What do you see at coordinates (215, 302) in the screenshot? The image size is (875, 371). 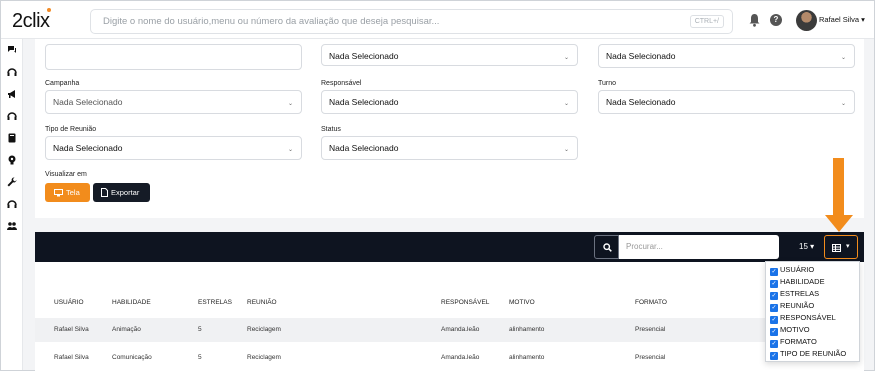 I see `col-header-estrelas: ESTRELAS` at bounding box center [215, 302].